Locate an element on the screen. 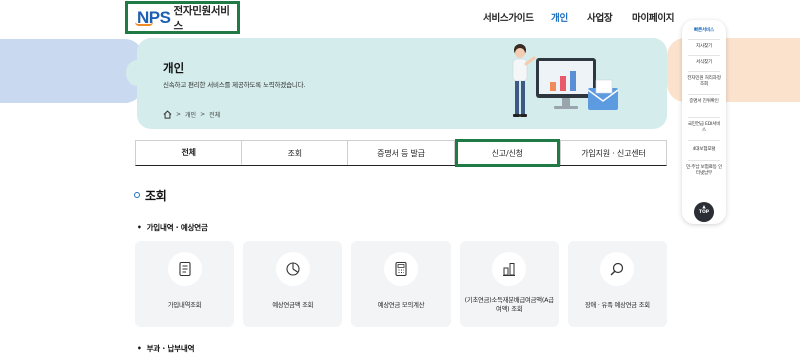  pie-chart-icon is located at coordinates (292, 269).